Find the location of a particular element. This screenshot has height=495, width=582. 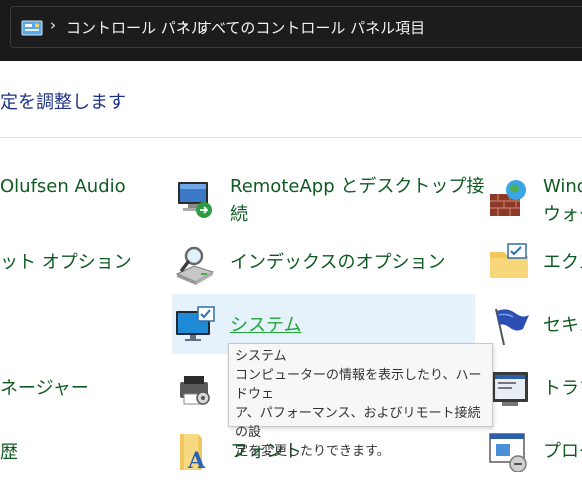

remoteapp-label-line2: 続 is located at coordinates (239, 215).